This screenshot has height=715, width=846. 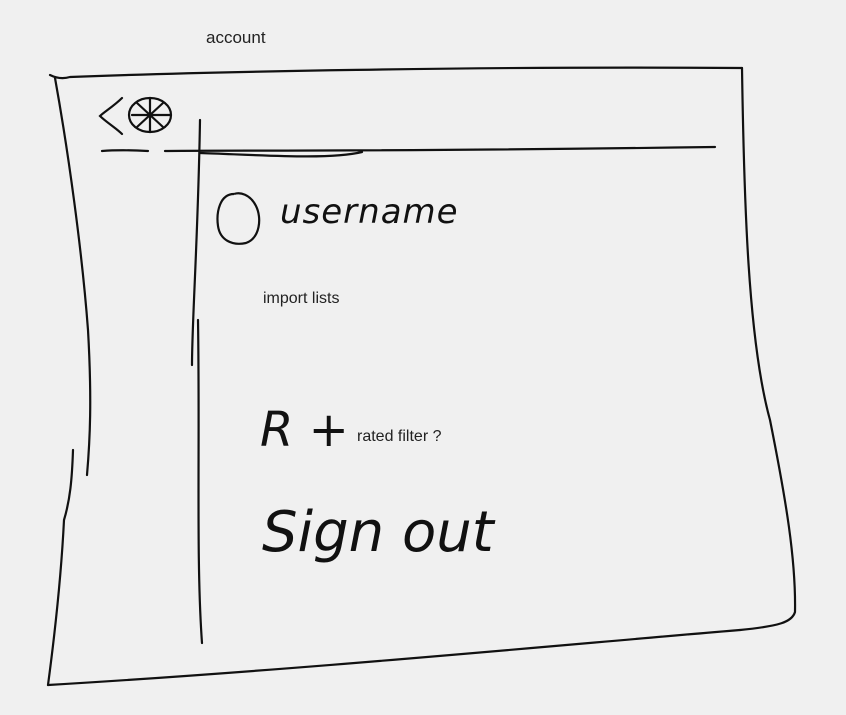 What do you see at coordinates (238, 218) in the screenshot?
I see `avatar` at bounding box center [238, 218].